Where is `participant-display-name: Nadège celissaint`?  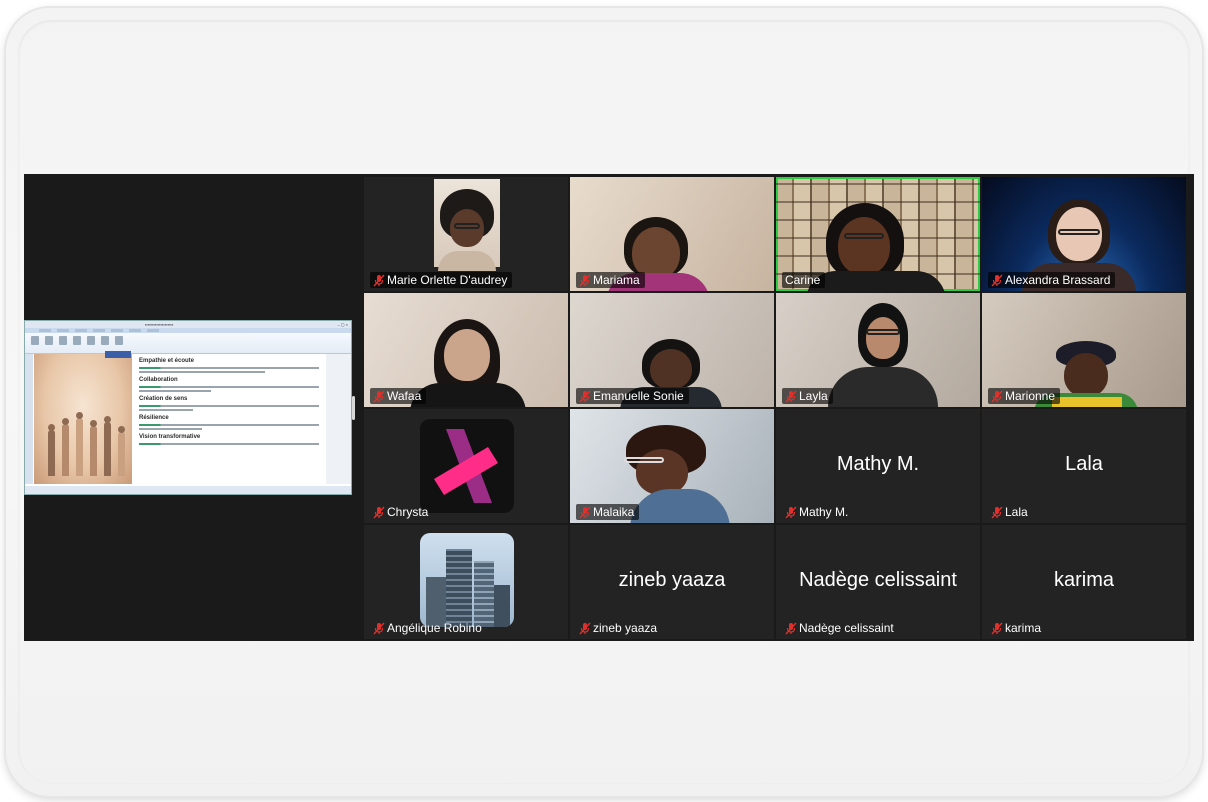 participant-display-name: Nadège celissaint is located at coordinates (878, 580).